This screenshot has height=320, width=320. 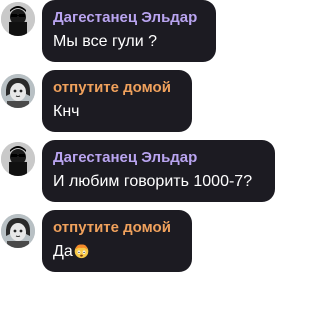 What do you see at coordinates (117, 252) in the screenshot?
I see `message-text: Да` at bounding box center [117, 252].